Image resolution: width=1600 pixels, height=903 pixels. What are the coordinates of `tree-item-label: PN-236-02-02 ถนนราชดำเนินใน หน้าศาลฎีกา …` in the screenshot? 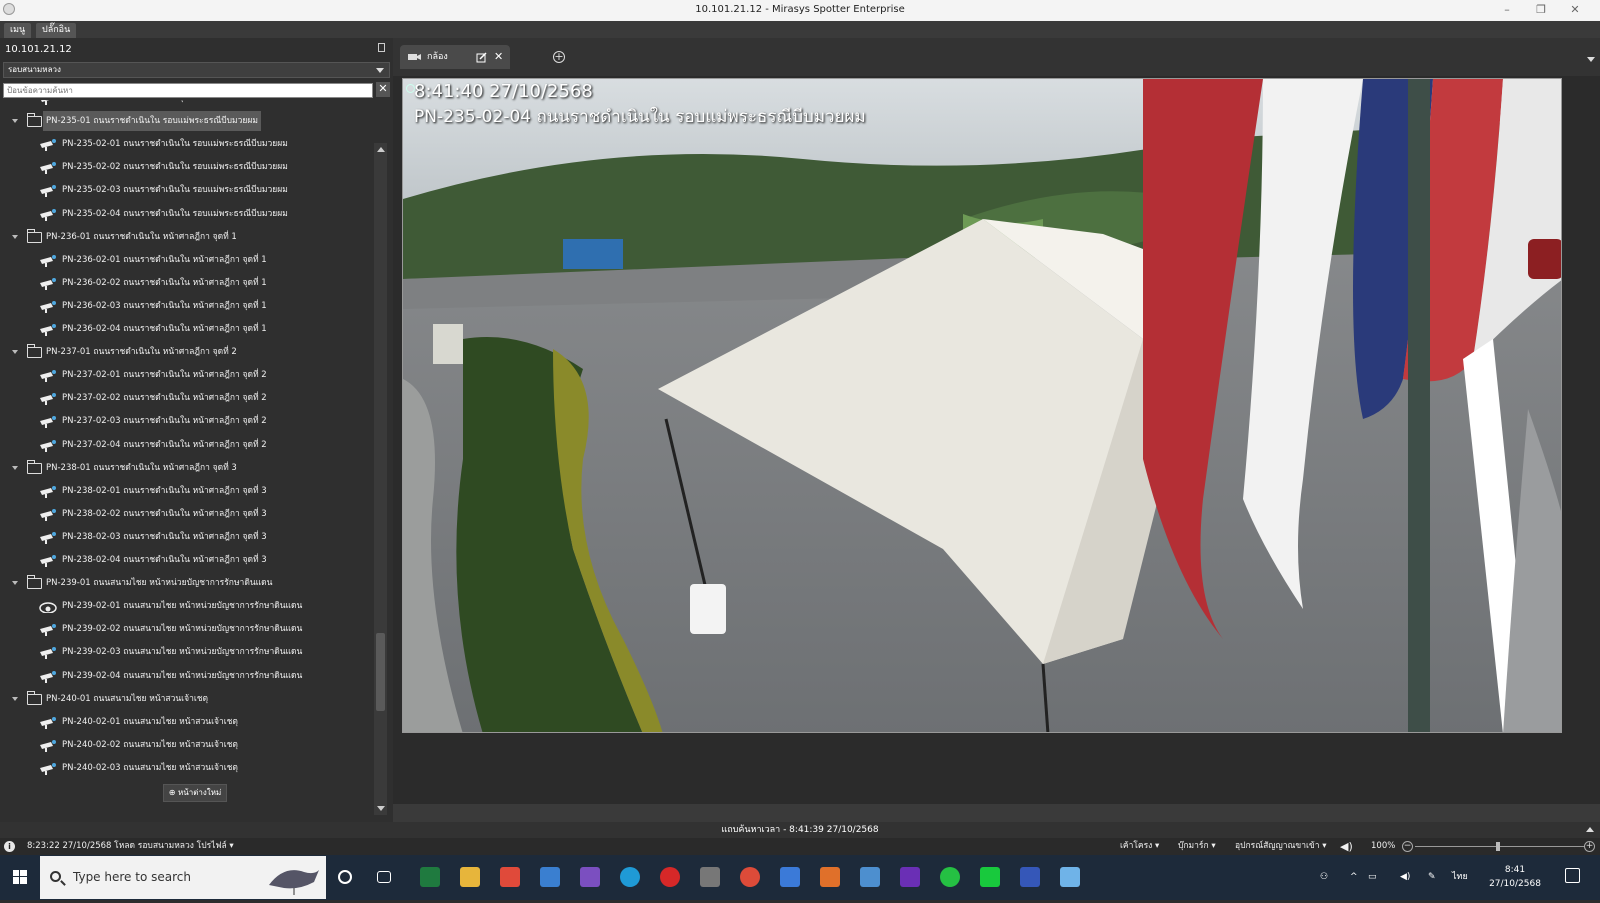 It's located at (164, 282).